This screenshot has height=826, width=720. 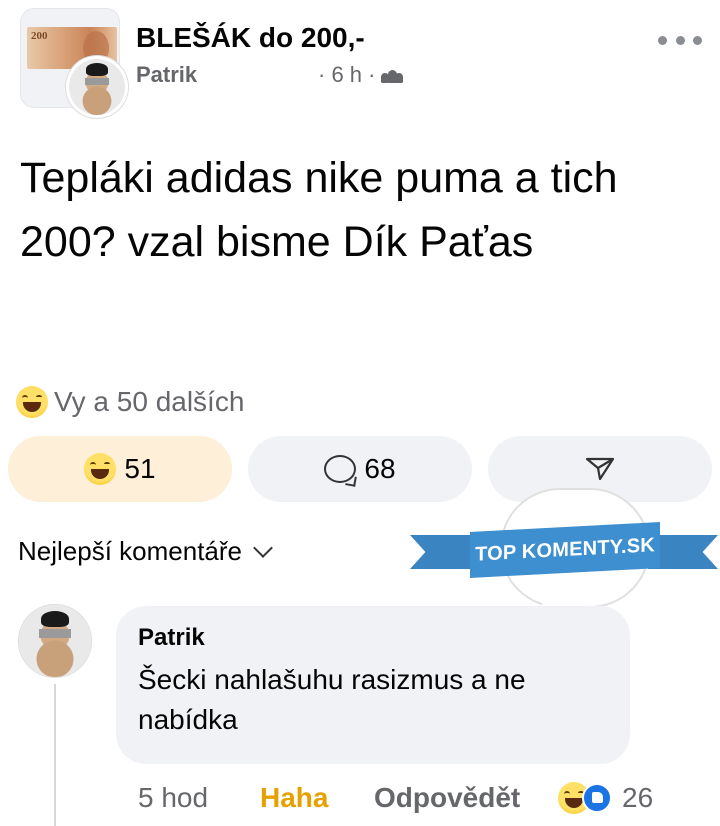 I want to click on haha-count: 51, so click(x=140, y=468).